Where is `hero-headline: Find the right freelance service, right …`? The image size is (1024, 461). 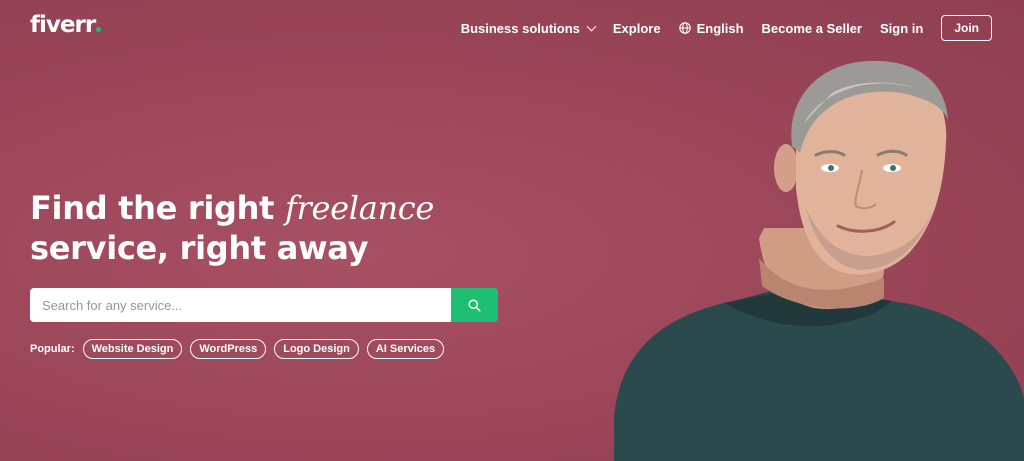 hero-headline: Find the right freelance service, right … is located at coordinates (232, 228).